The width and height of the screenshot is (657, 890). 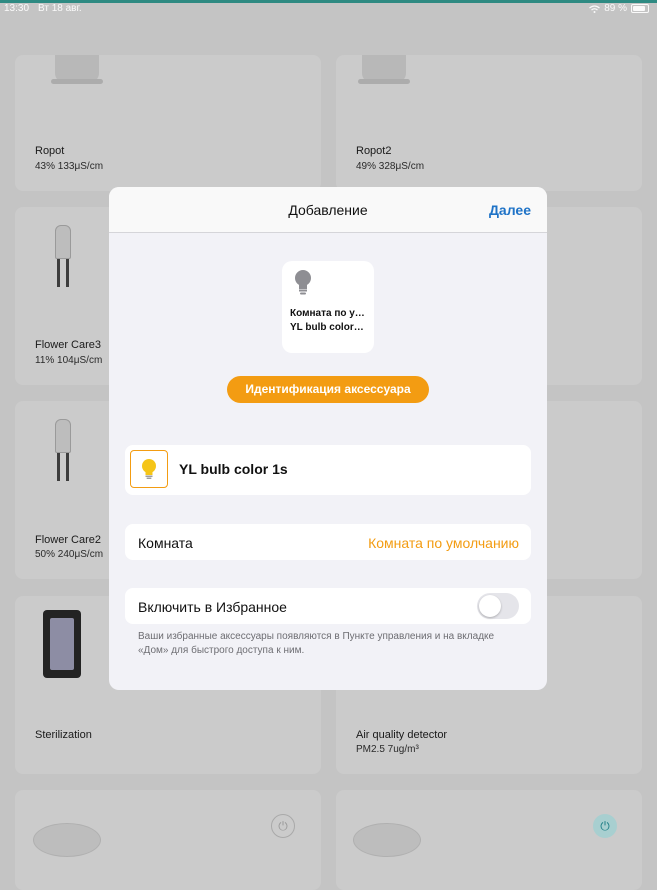 What do you see at coordinates (490, 606) in the screenshot?
I see `toggle-knob` at bounding box center [490, 606].